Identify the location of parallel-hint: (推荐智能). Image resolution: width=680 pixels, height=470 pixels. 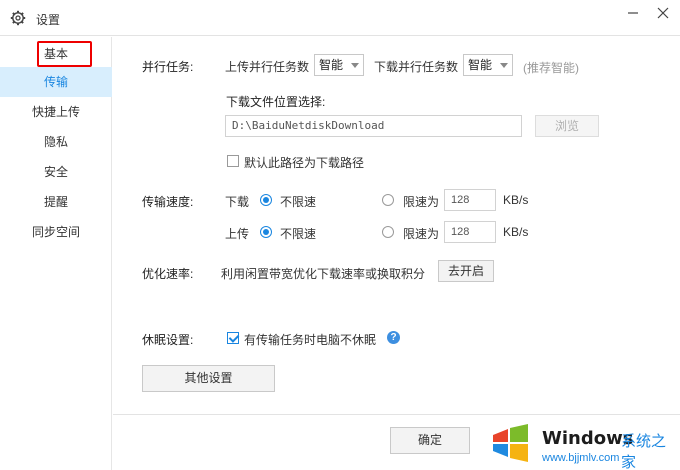
(551, 68).